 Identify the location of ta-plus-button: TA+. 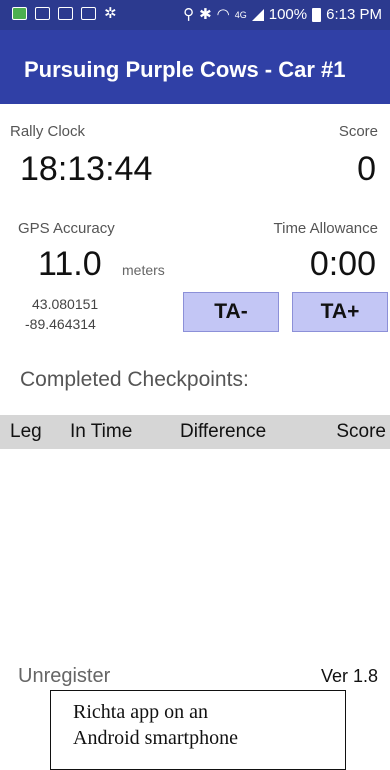
(340, 312).